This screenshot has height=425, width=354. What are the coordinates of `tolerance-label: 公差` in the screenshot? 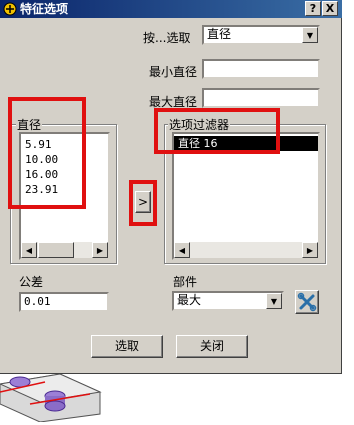 It's located at (31, 282).